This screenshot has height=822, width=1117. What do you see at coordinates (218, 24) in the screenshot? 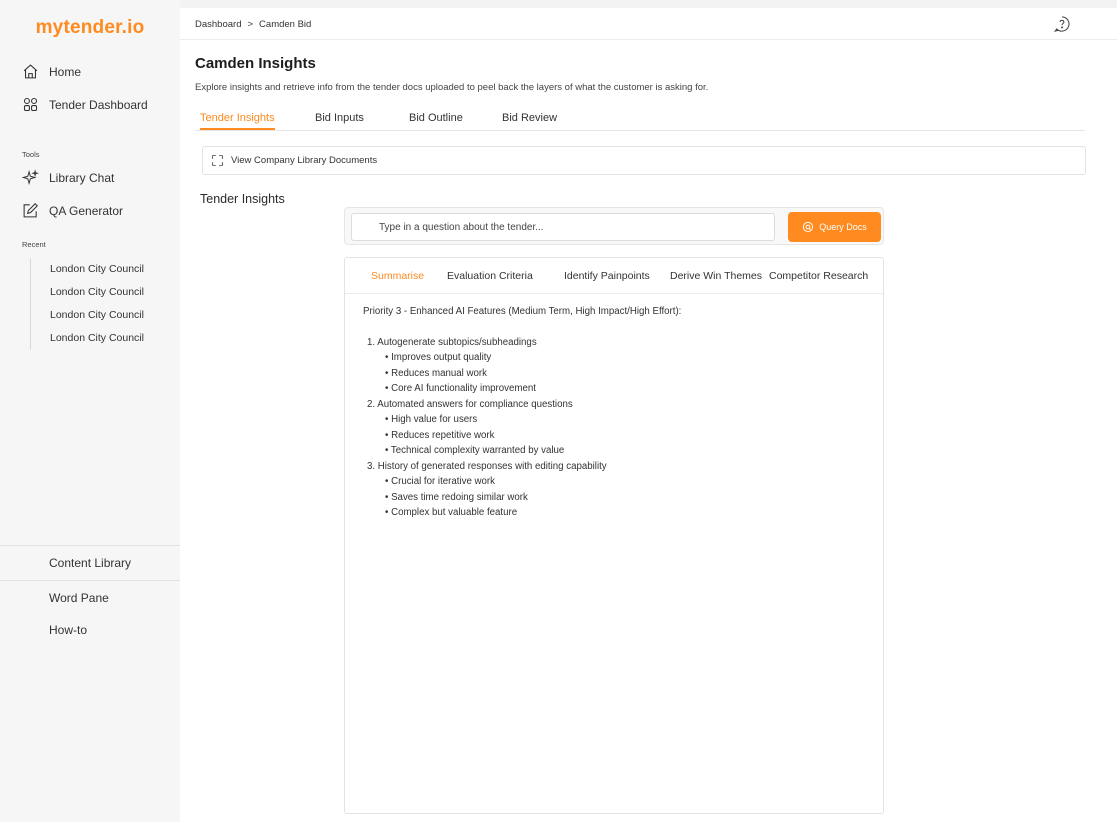
I see `breadcrumb-dashboard: Dashboard` at bounding box center [218, 24].